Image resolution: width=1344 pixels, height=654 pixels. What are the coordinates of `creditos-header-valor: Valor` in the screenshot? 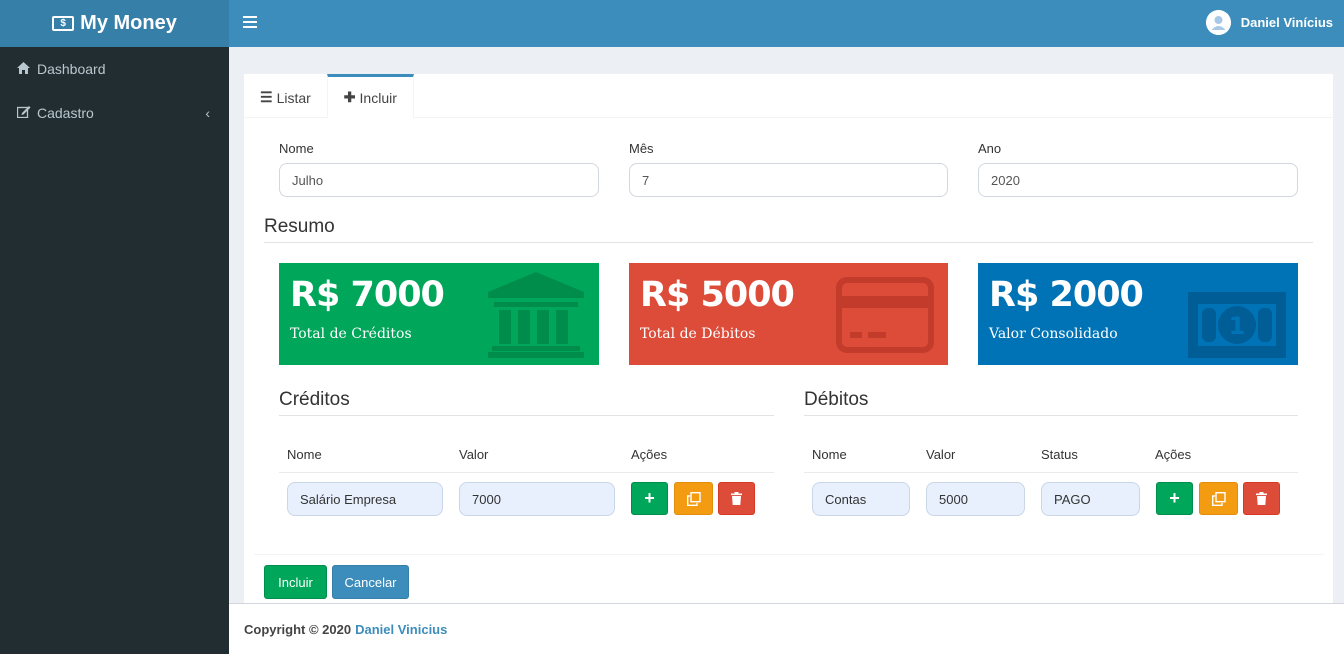 It's located at (474, 454).